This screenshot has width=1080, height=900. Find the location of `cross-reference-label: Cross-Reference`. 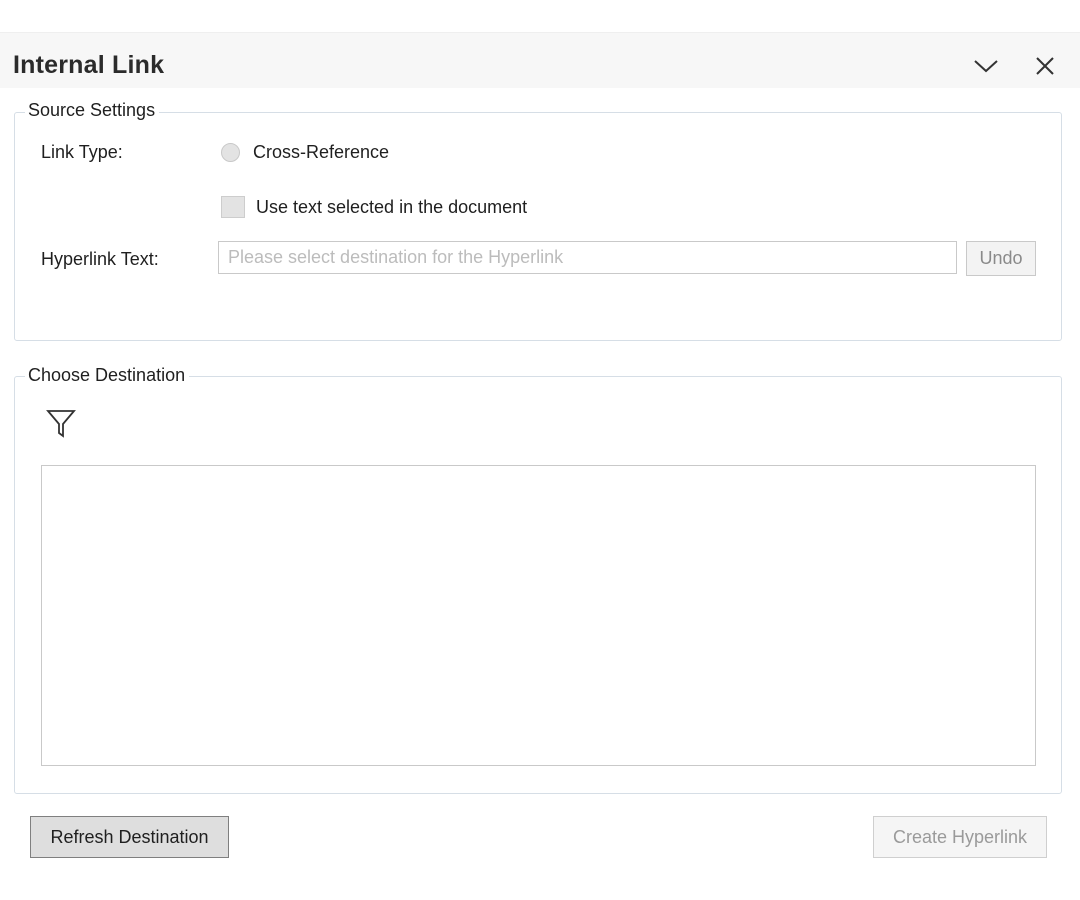

cross-reference-label: Cross-Reference is located at coordinates (321, 152).